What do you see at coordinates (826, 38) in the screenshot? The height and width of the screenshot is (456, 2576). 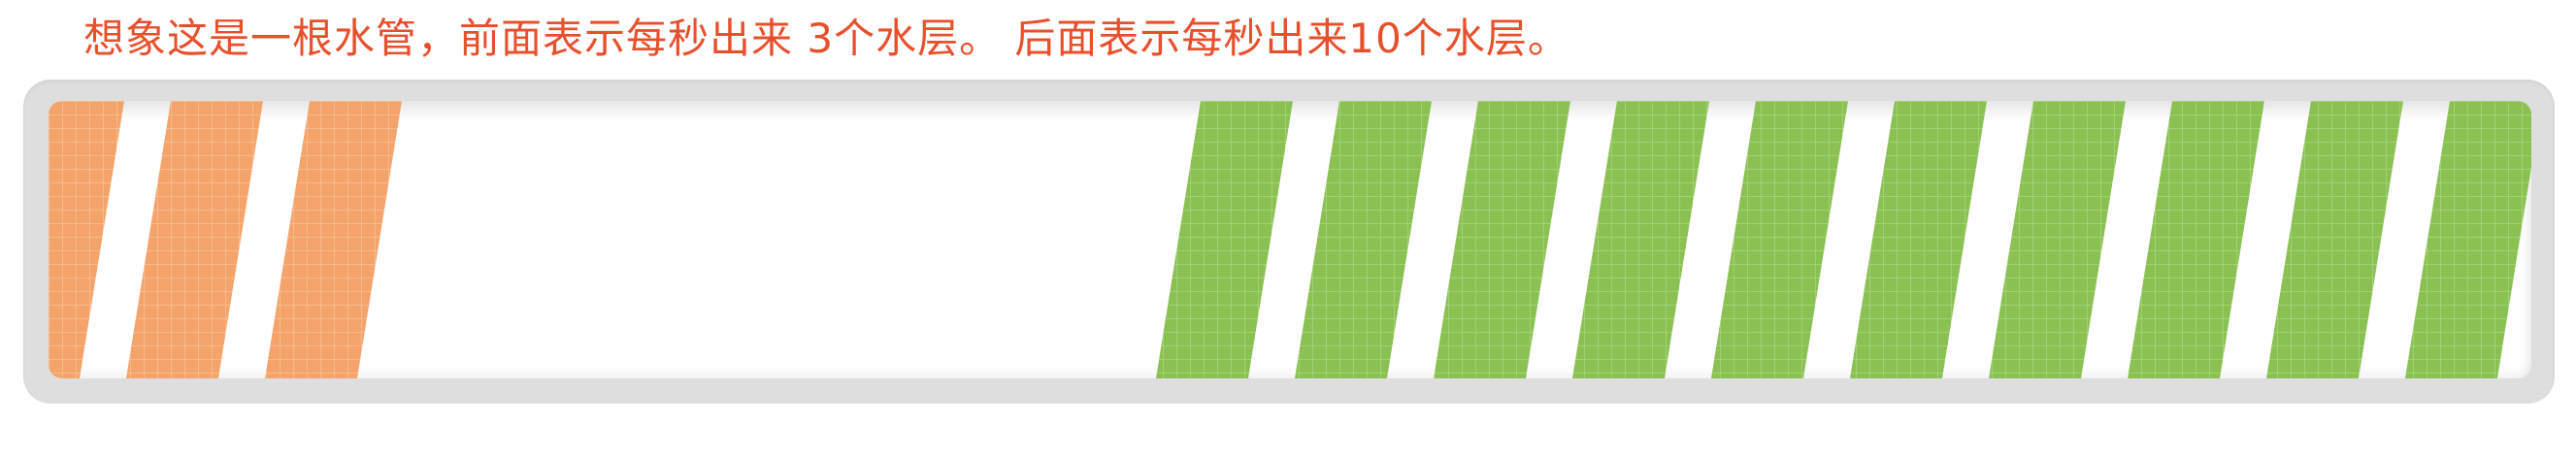 I see `caption-text: 想象这是一根水管，前面表示每秒出来 3个水层。 后面表示每秒出来10个水层。` at bounding box center [826, 38].